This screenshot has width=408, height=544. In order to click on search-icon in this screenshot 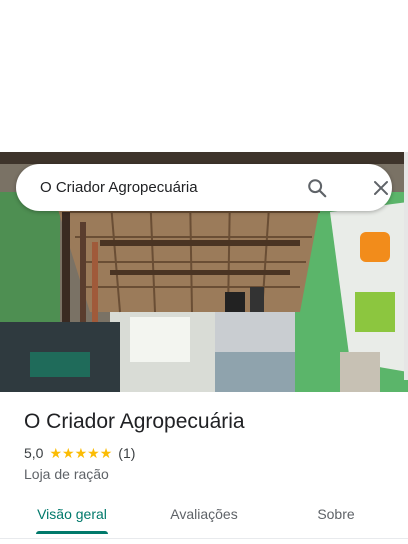, I will do `click(317, 188)`.